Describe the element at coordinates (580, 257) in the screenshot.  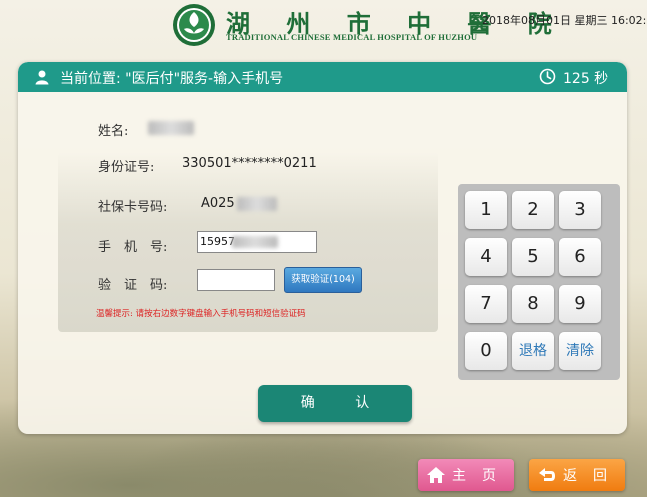
I see `key-6: 6` at that location.